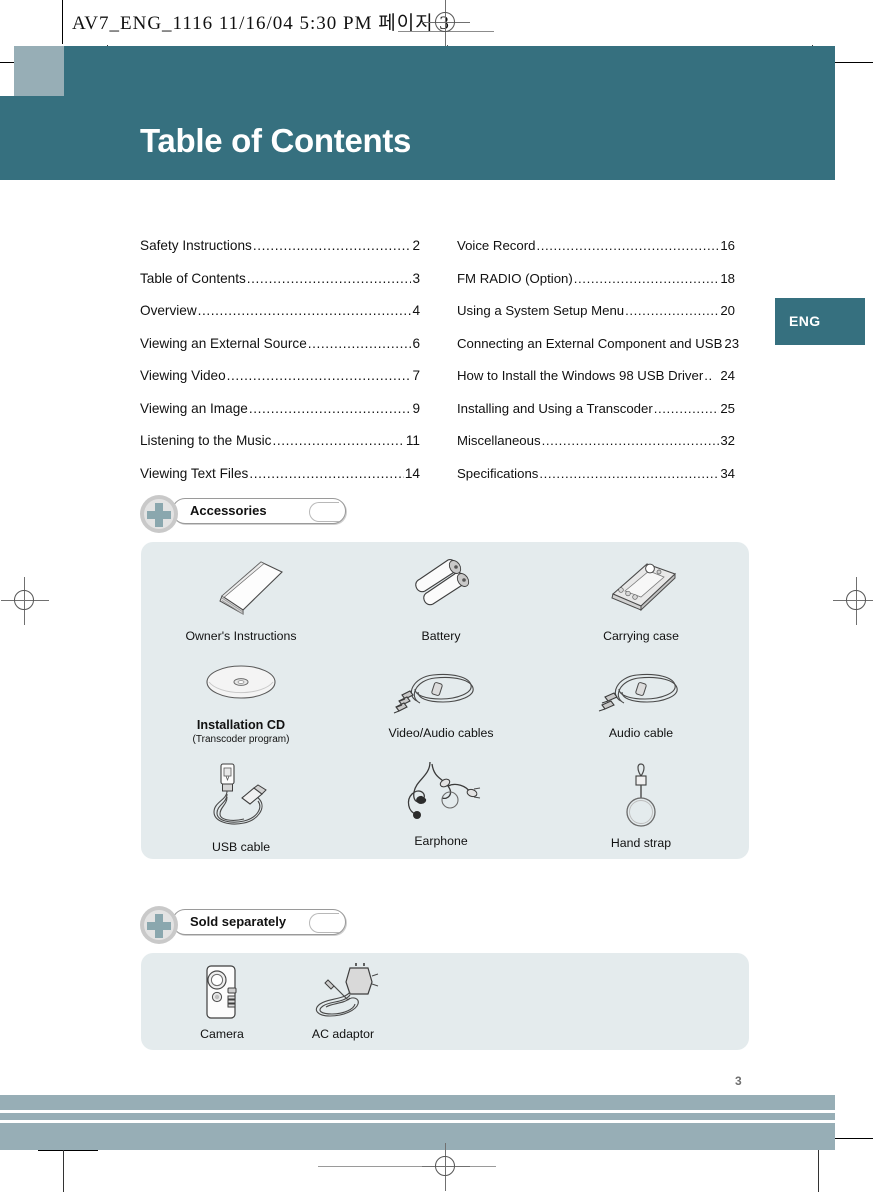 Image resolution: width=873 pixels, height=1192 pixels. Describe the element at coordinates (641, 733) in the screenshot. I see `accessory-label: Audio cable` at that location.